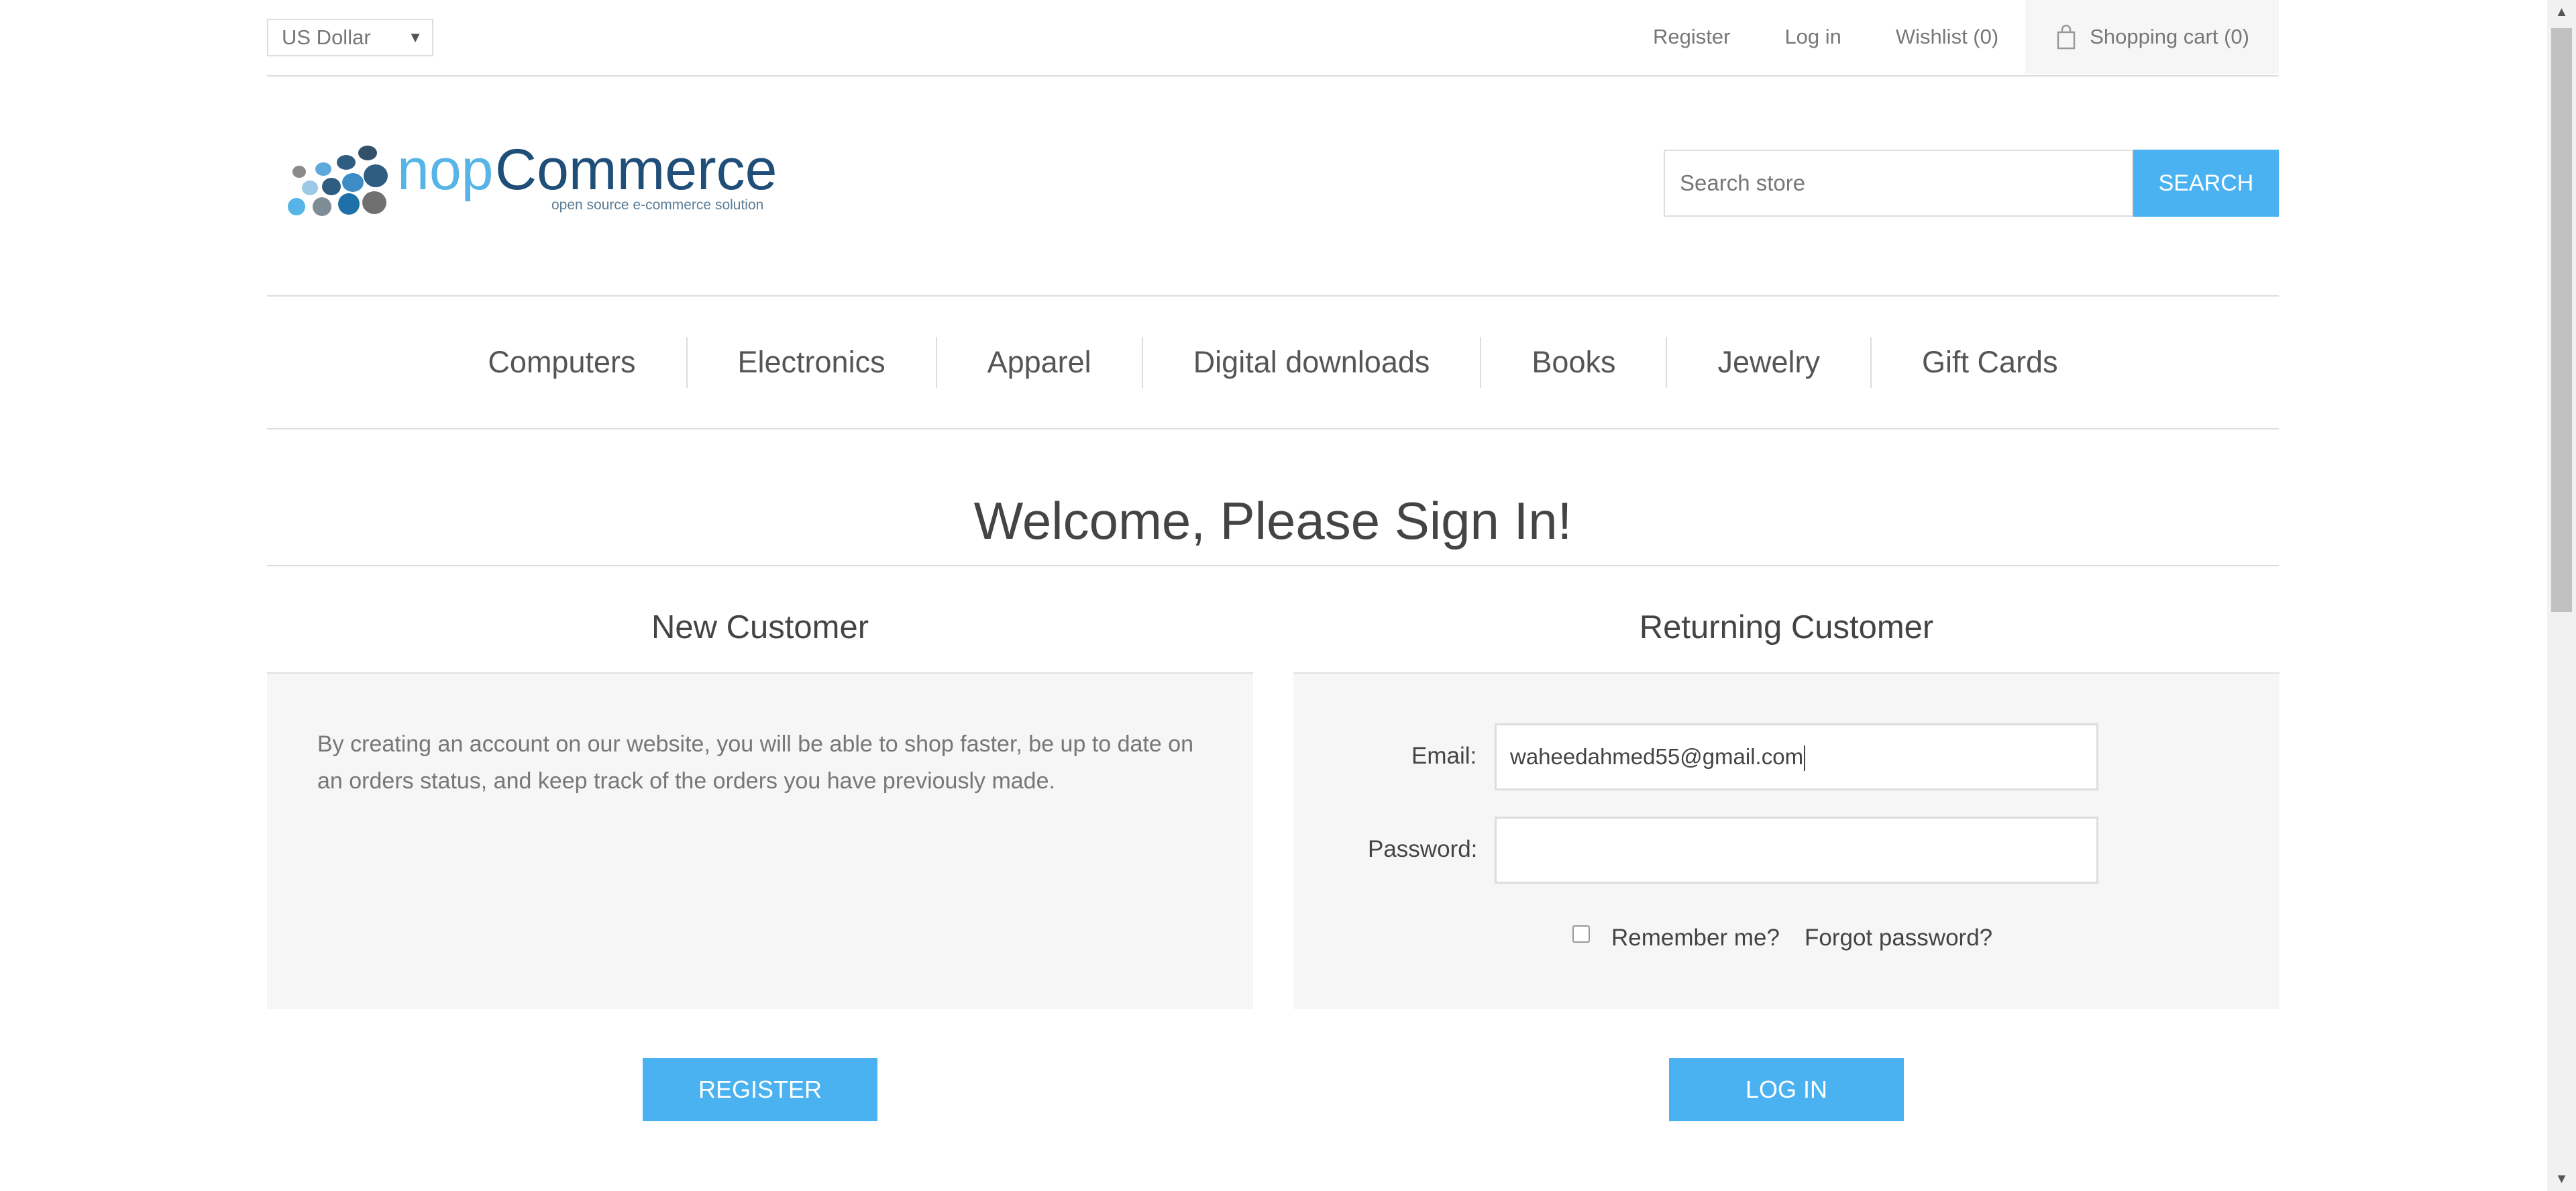 The height and width of the screenshot is (1191, 2576). Describe the element at coordinates (1691, 37) in the screenshot. I see `register-link: Register` at that location.